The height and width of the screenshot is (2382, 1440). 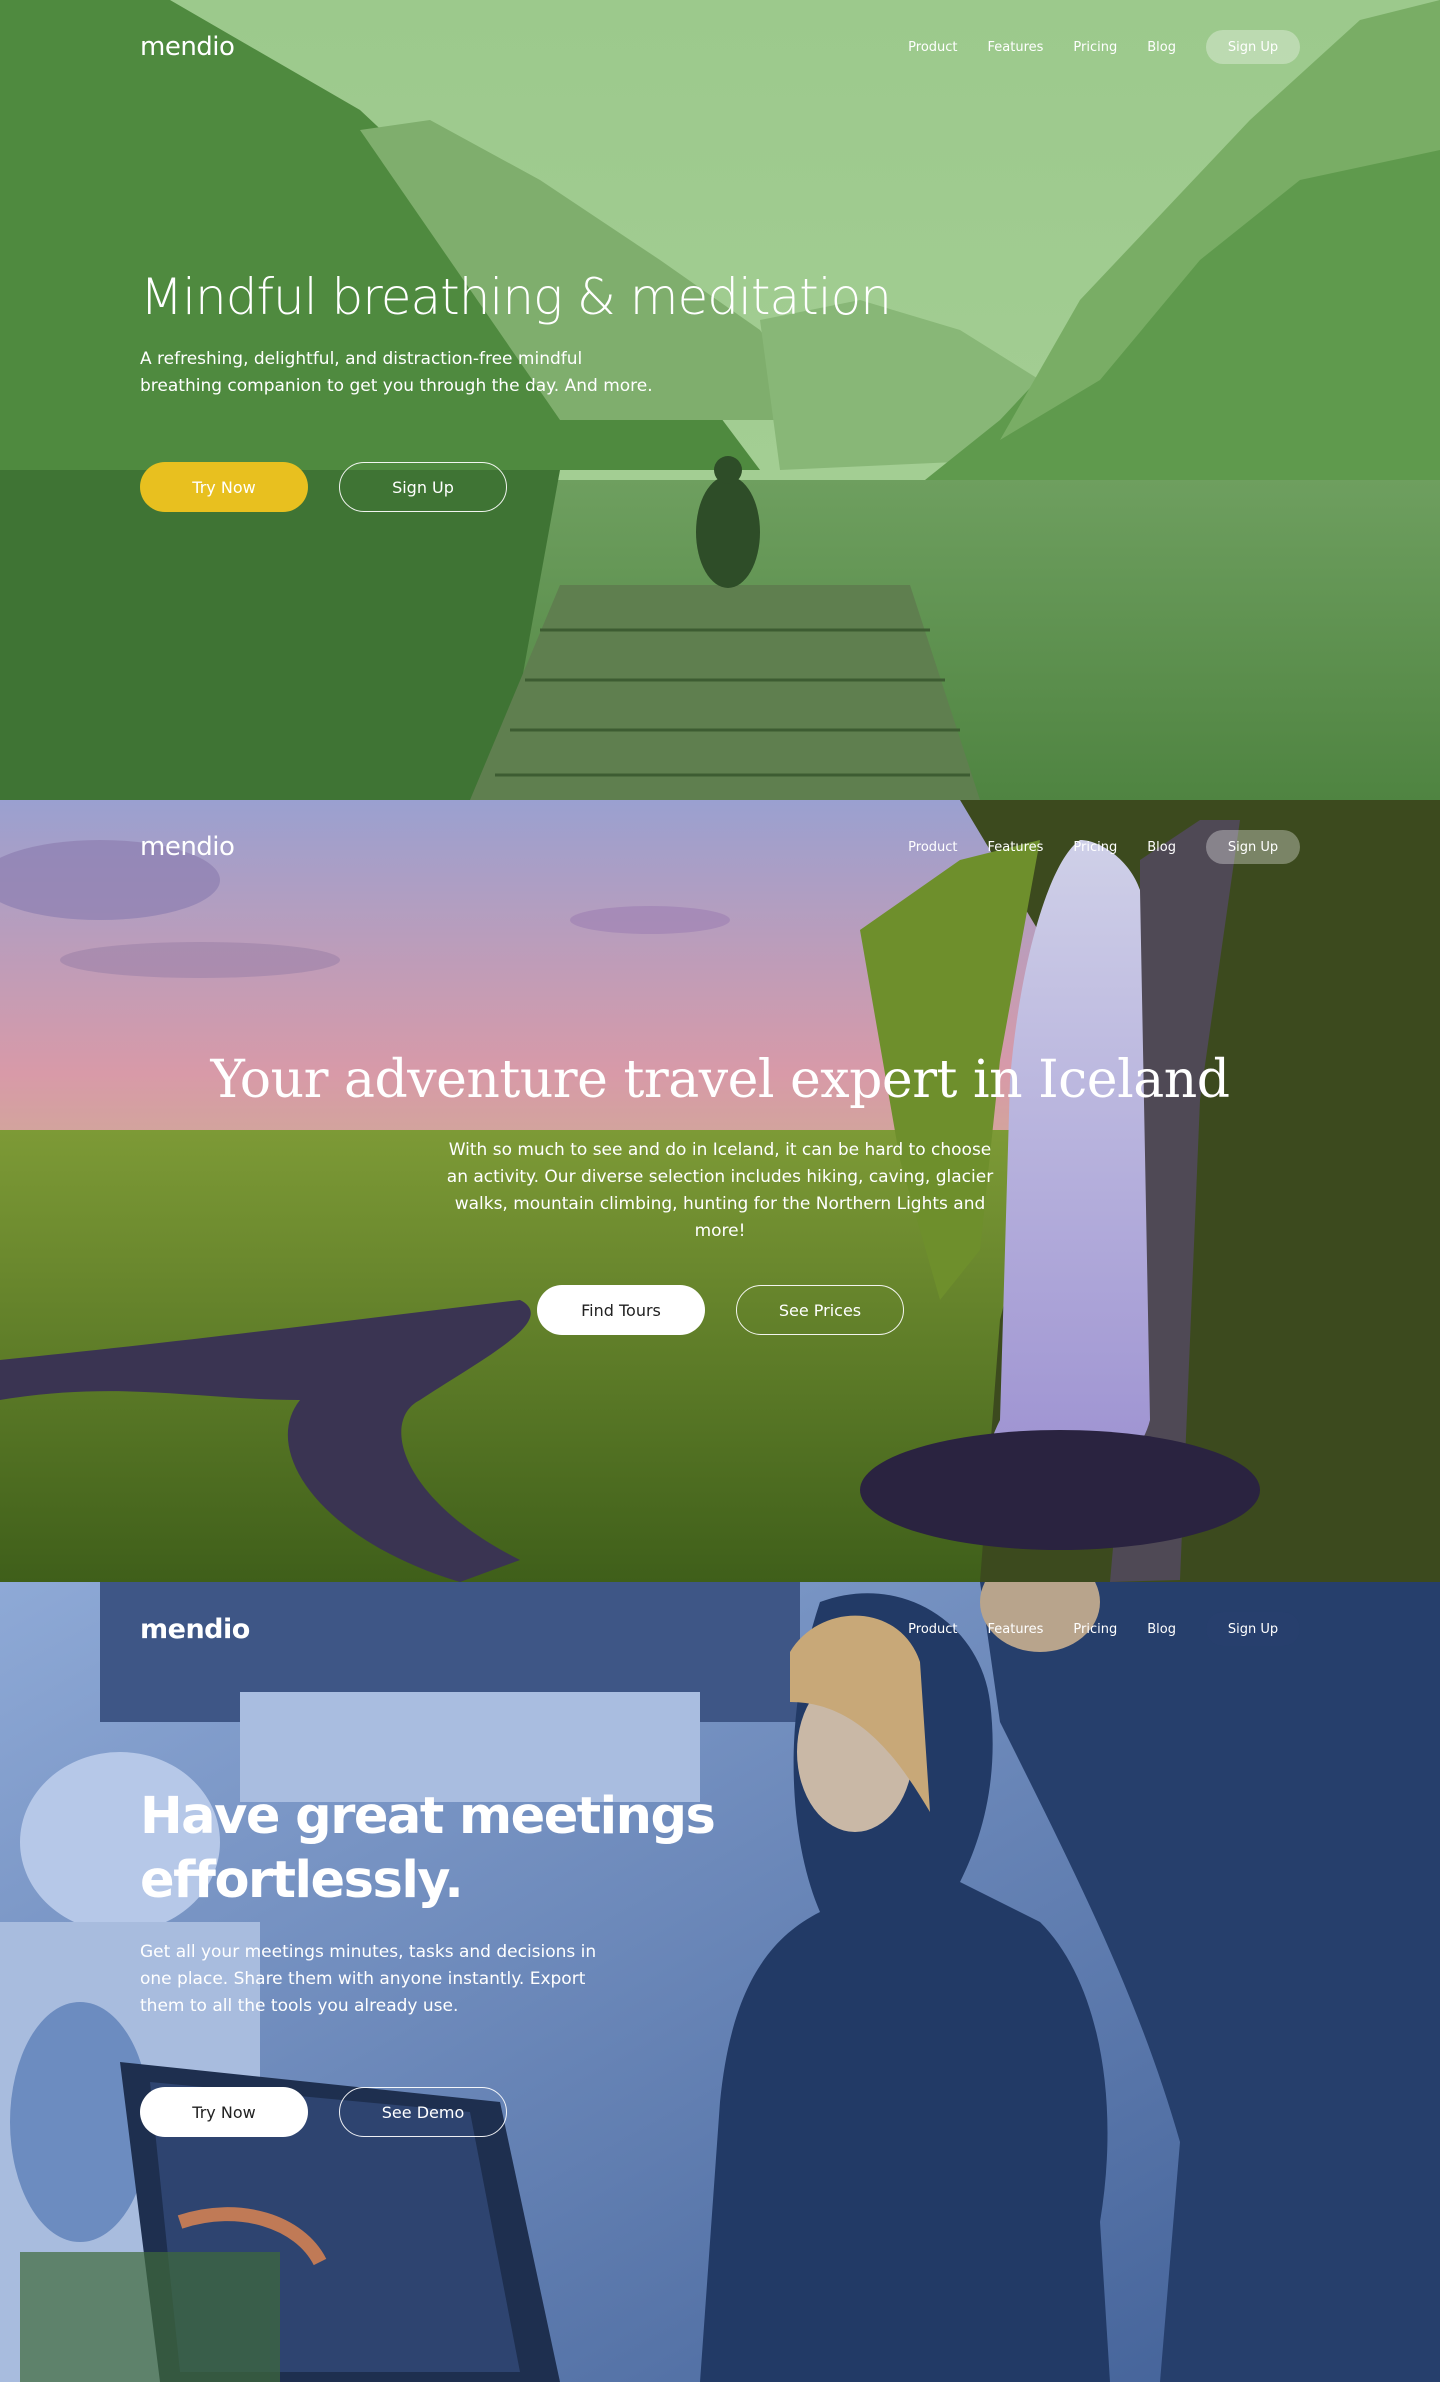 What do you see at coordinates (720, 1080) in the screenshot?
I see `hero-title: Your adventure travel expert in Iceland` at bounding box center [720, 1080].